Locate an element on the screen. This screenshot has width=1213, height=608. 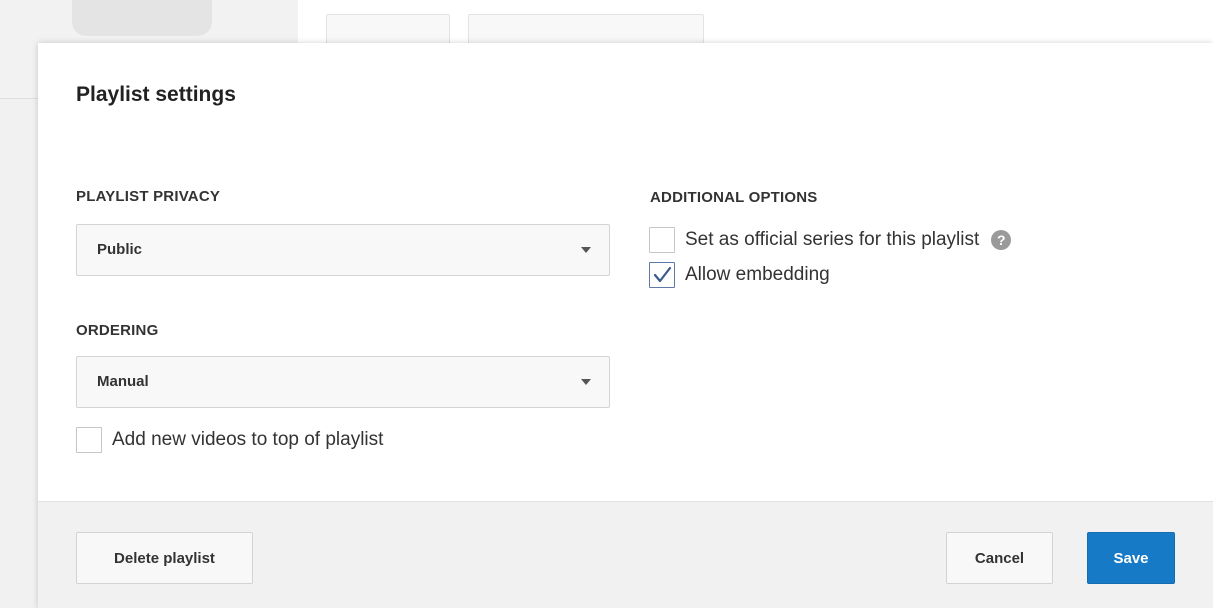
privacy-select: Public is located at coordinates (343, 250).